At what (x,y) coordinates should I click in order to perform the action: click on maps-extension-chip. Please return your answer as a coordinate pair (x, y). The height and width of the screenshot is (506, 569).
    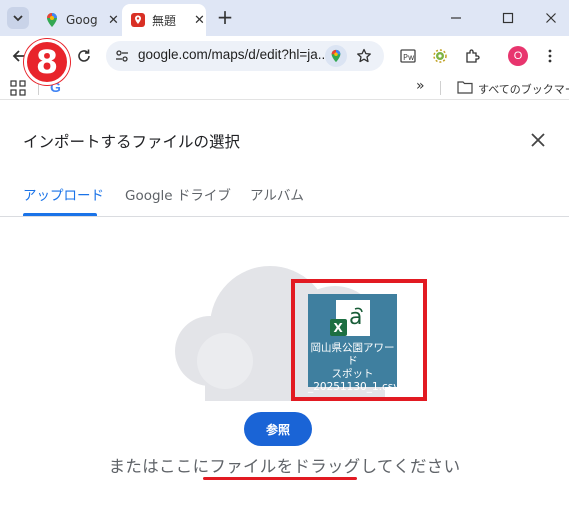
    Looking at the image, I should click on (336, 56).